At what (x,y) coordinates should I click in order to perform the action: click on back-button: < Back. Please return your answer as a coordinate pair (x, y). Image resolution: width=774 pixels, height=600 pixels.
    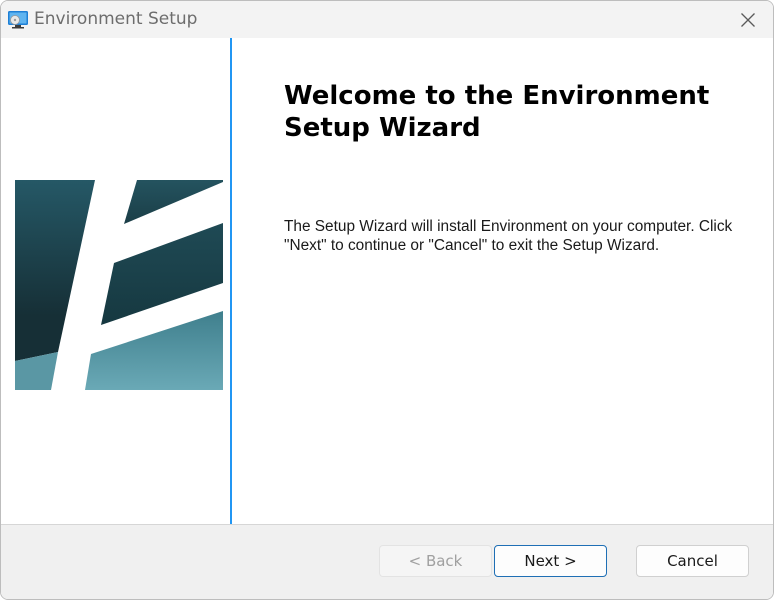
    Looking at the image, I should click on (435, 561).